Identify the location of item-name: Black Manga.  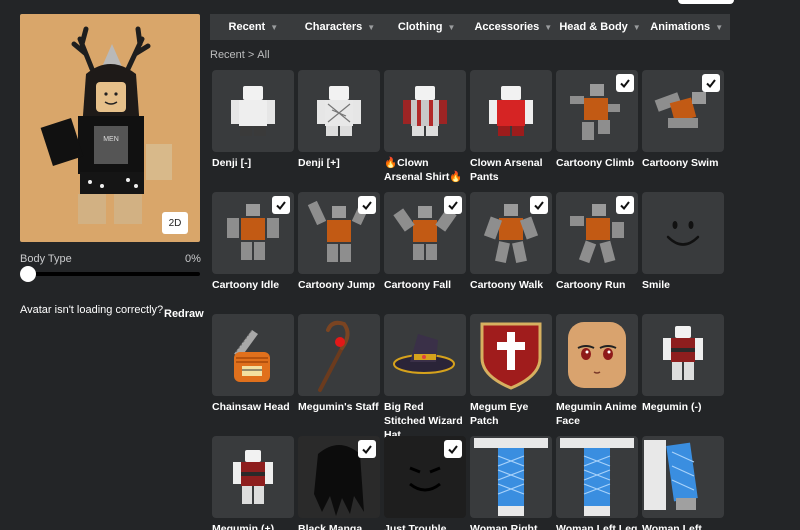
(339, 526).